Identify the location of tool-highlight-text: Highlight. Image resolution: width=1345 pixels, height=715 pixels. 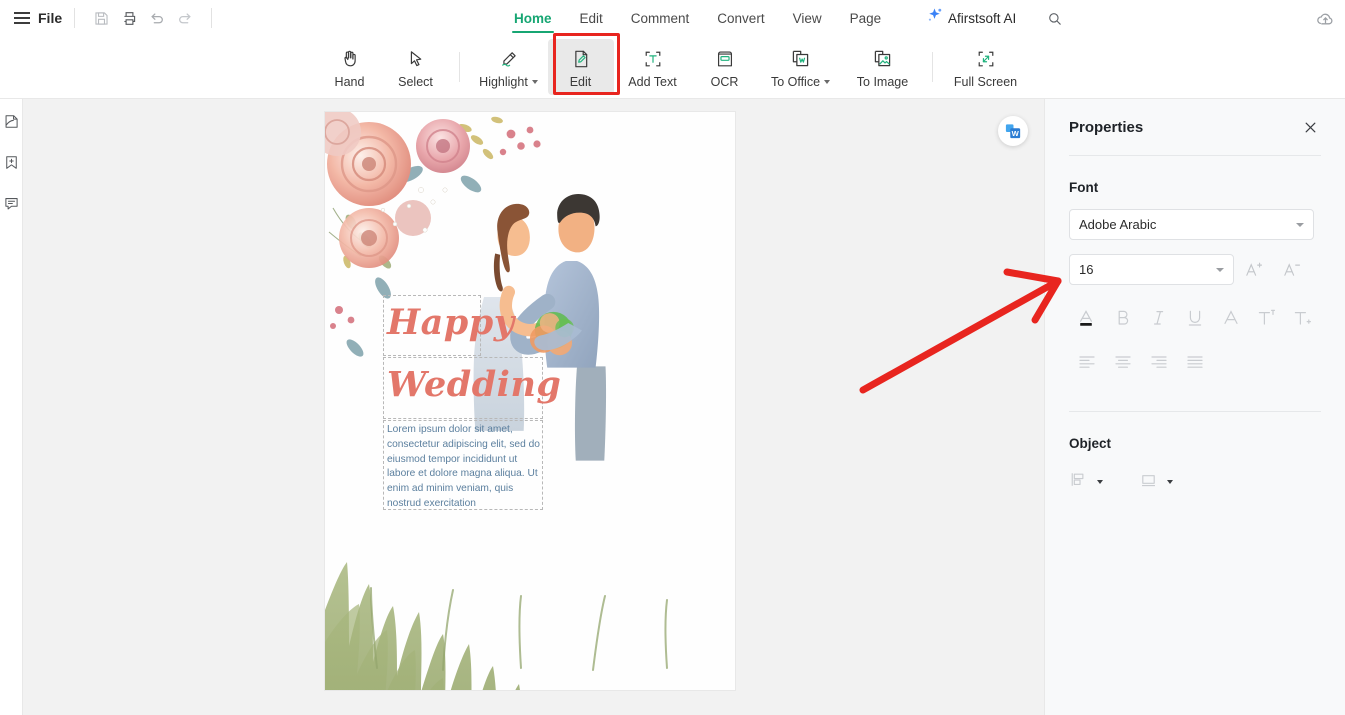
(503, 81).